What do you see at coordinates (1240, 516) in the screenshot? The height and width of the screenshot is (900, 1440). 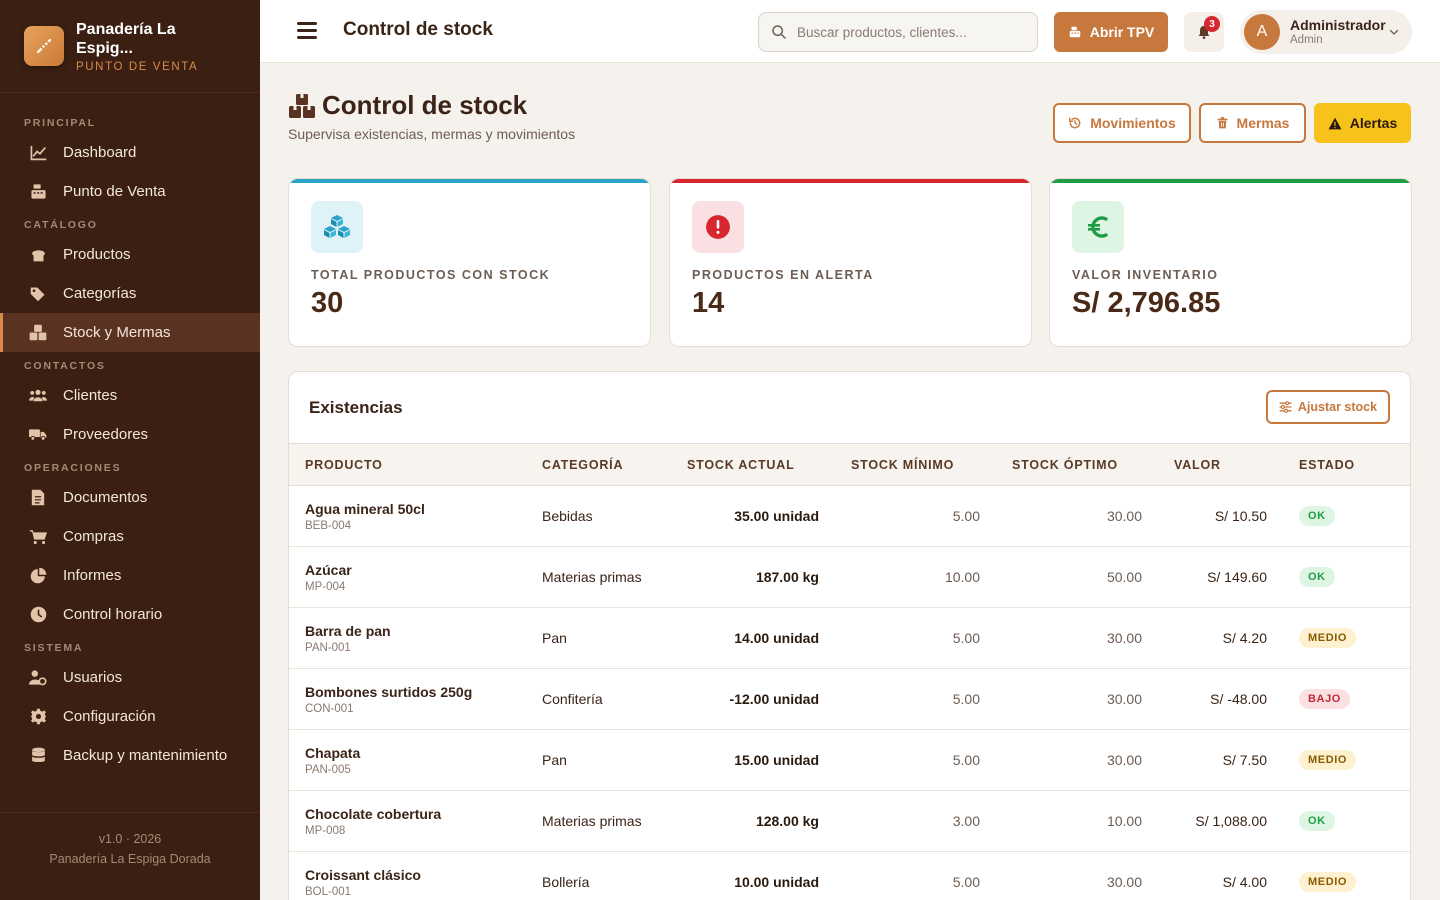 I see `value-cell: S/ 10.50` at bounding box center [1240, 516].